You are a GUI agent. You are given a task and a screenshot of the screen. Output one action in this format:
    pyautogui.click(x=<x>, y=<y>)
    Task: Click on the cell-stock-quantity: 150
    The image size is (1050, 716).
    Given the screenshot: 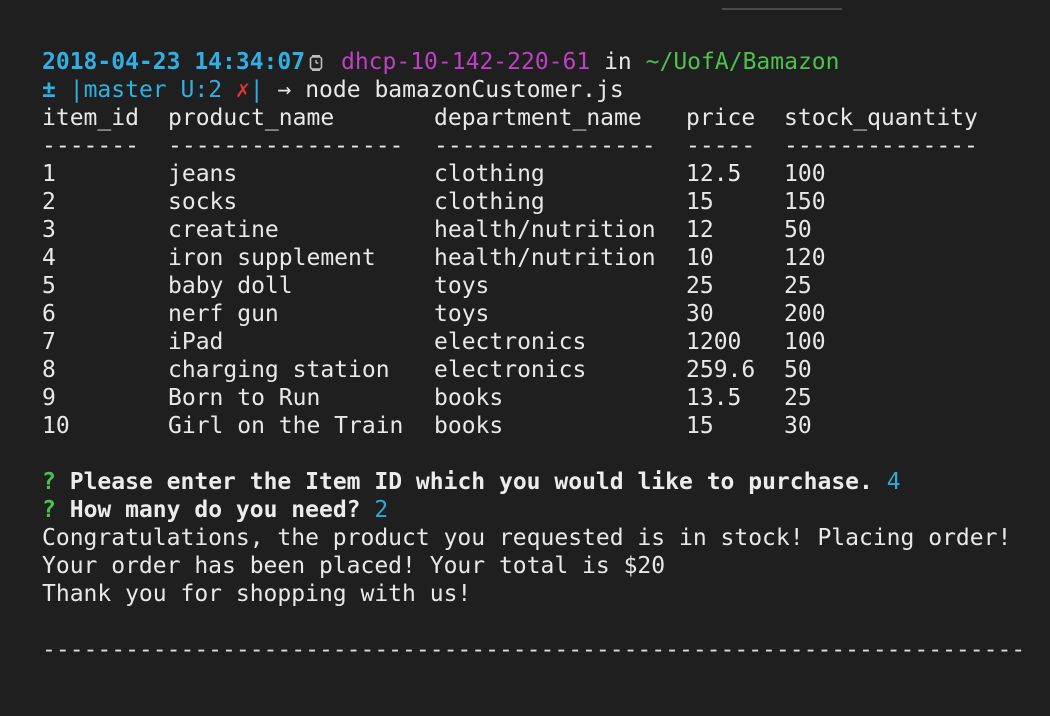 What is the action you would take?
    pyautogui.click(x=805, y=202)
    